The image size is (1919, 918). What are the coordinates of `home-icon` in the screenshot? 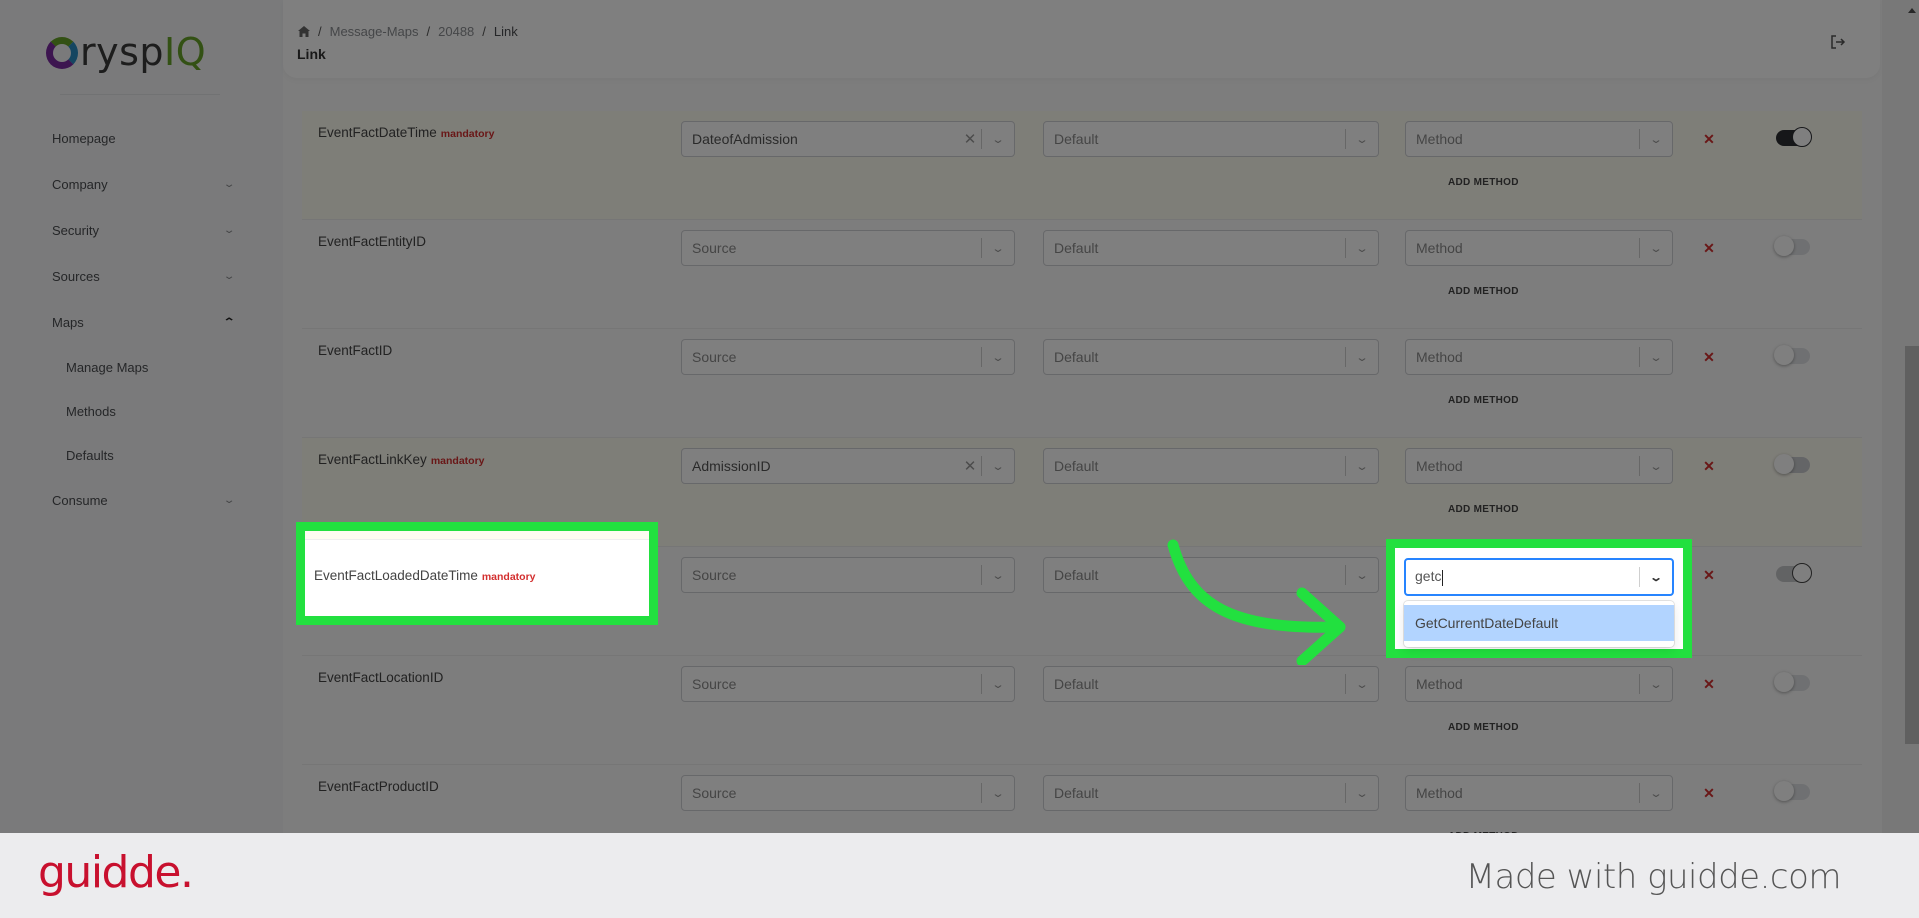 It's located at (304, 31).